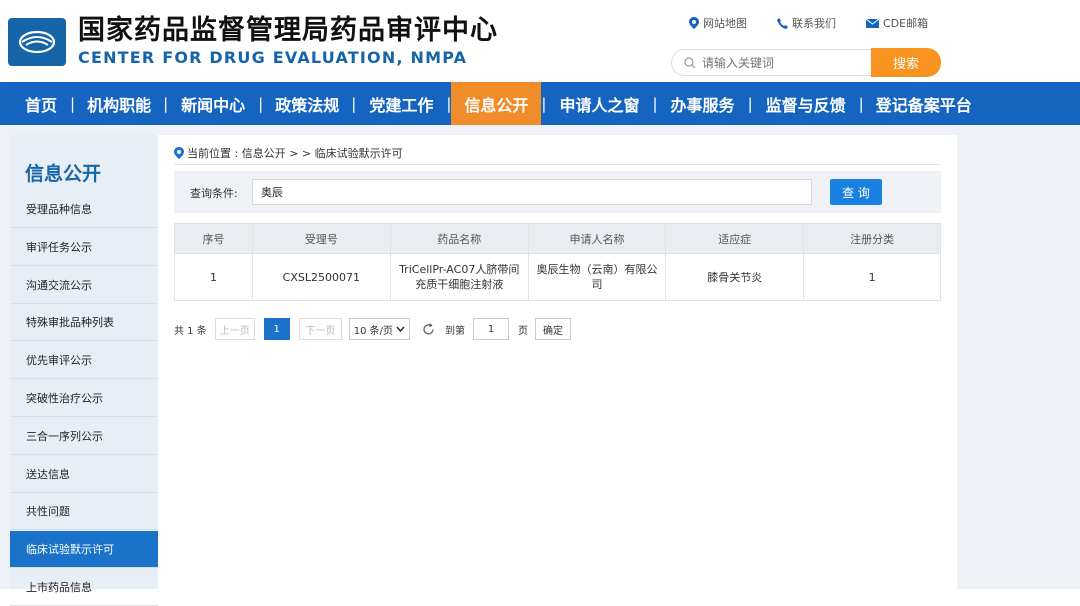 The width and height of the screenshot is (1080, 606). I want to click on breadcrumb: 当前位置 : 信息公开 > > 临床试验默示许可, so click(288, 153).